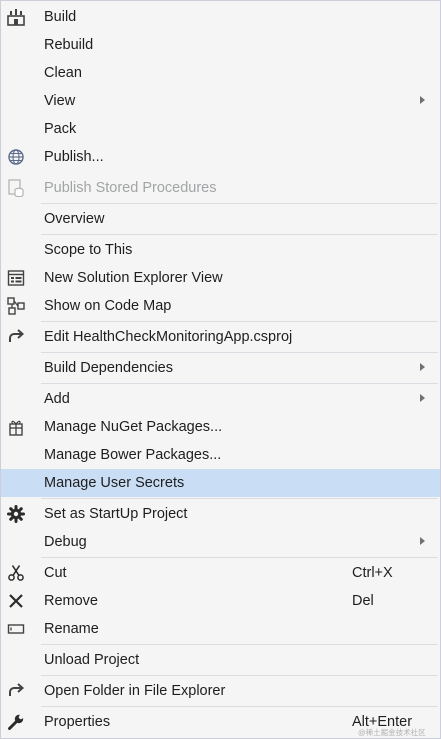 This screenshot has width=441, height=739. What do you see at coordinates (114, 483) in the screenshot?
I see `menu-item-label: Manage User Secrets` at bounding box center [114, 483].